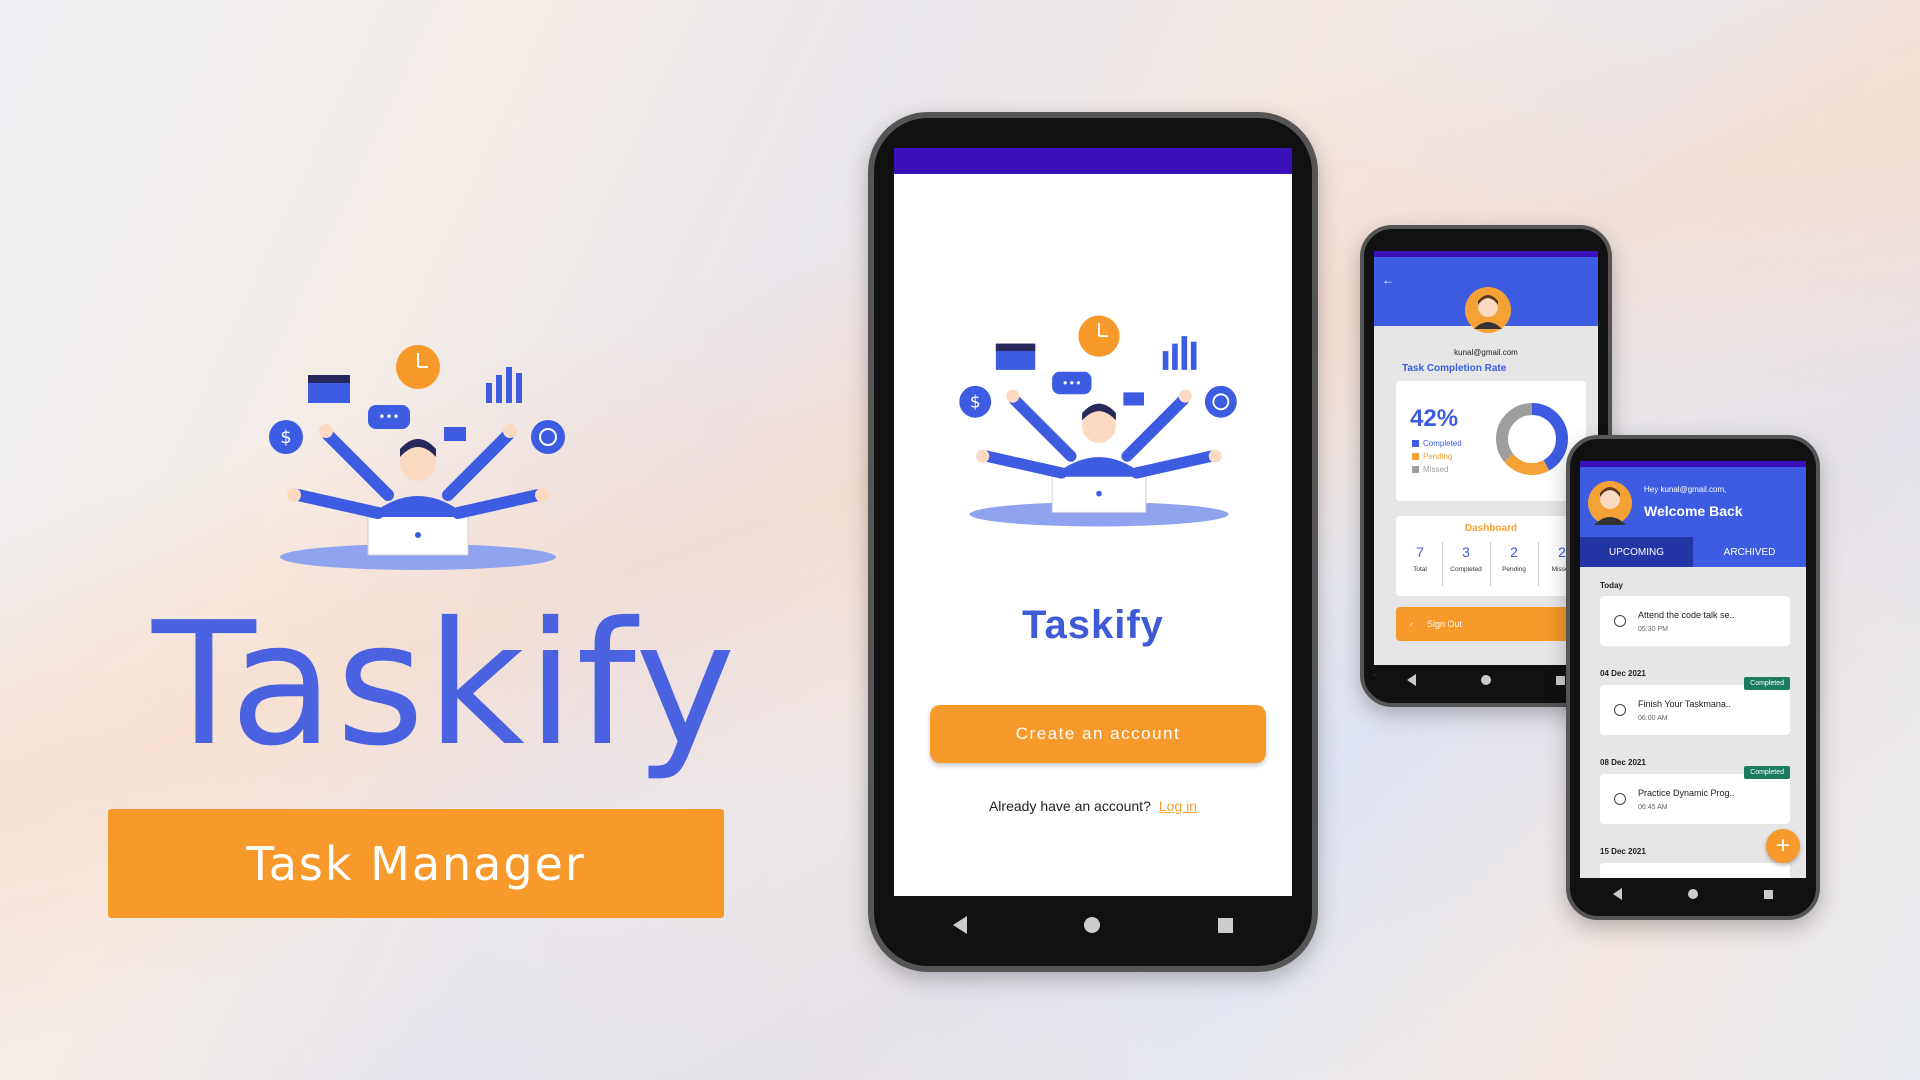 Image resolution: width=1920 pixels, height=1080 pixels. I want to click on stat-value: 2, so click(1514, 552).